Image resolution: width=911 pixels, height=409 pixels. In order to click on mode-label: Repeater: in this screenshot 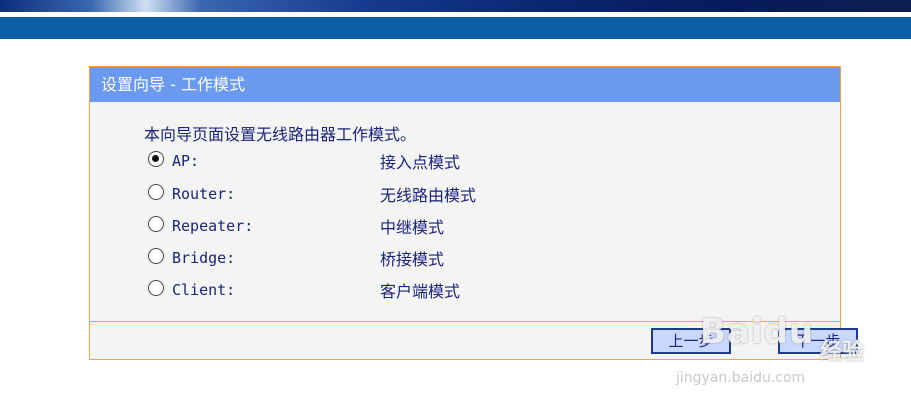, I will do `click(213, 226)`.